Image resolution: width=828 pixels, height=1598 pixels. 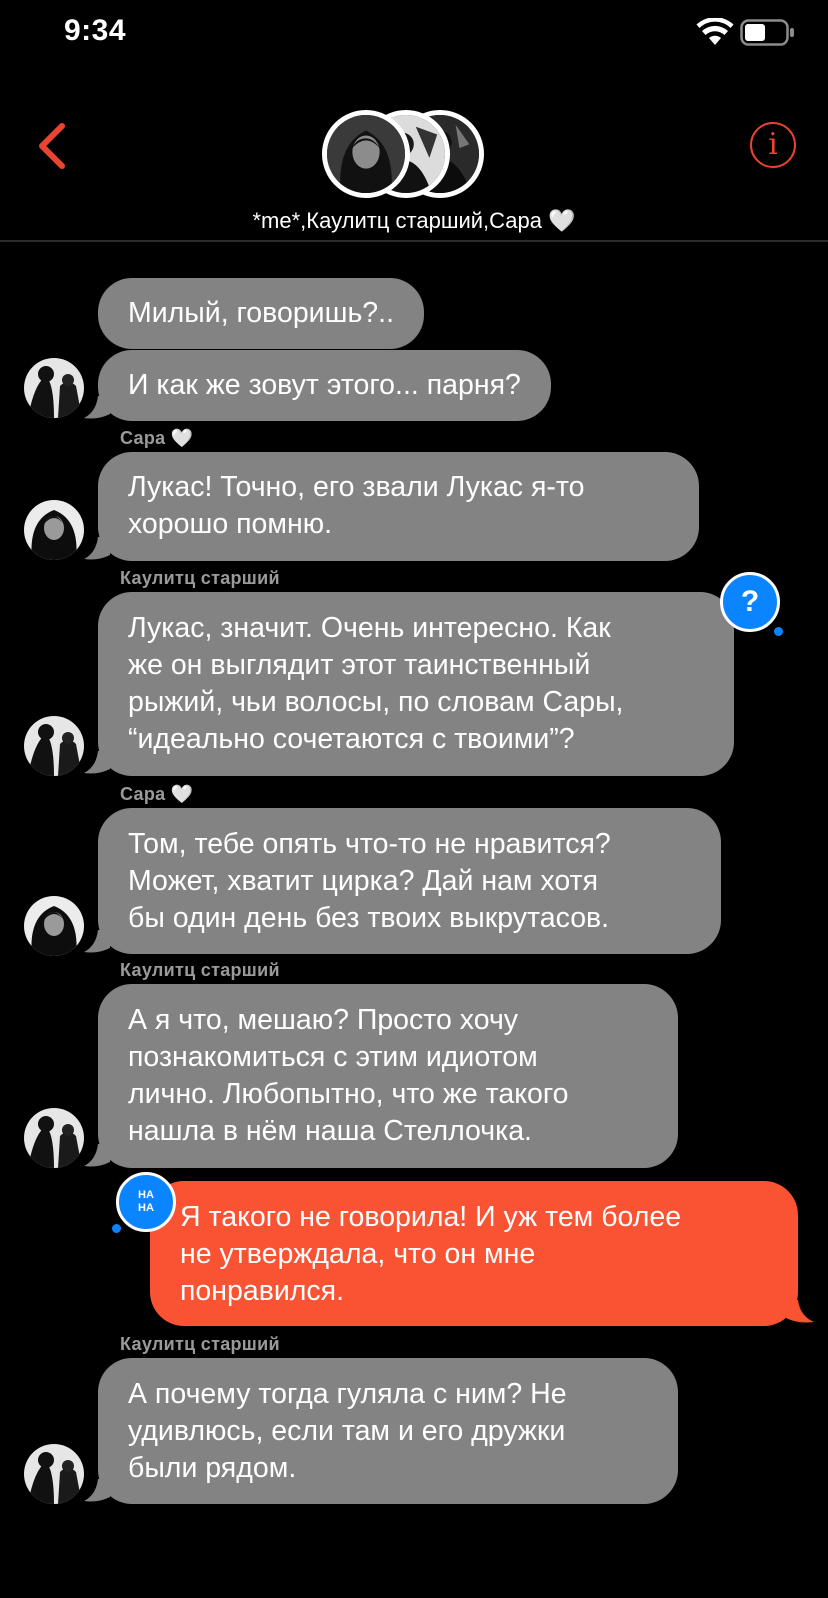 I want to click on info-icon: i, so click(x=773, y=145).